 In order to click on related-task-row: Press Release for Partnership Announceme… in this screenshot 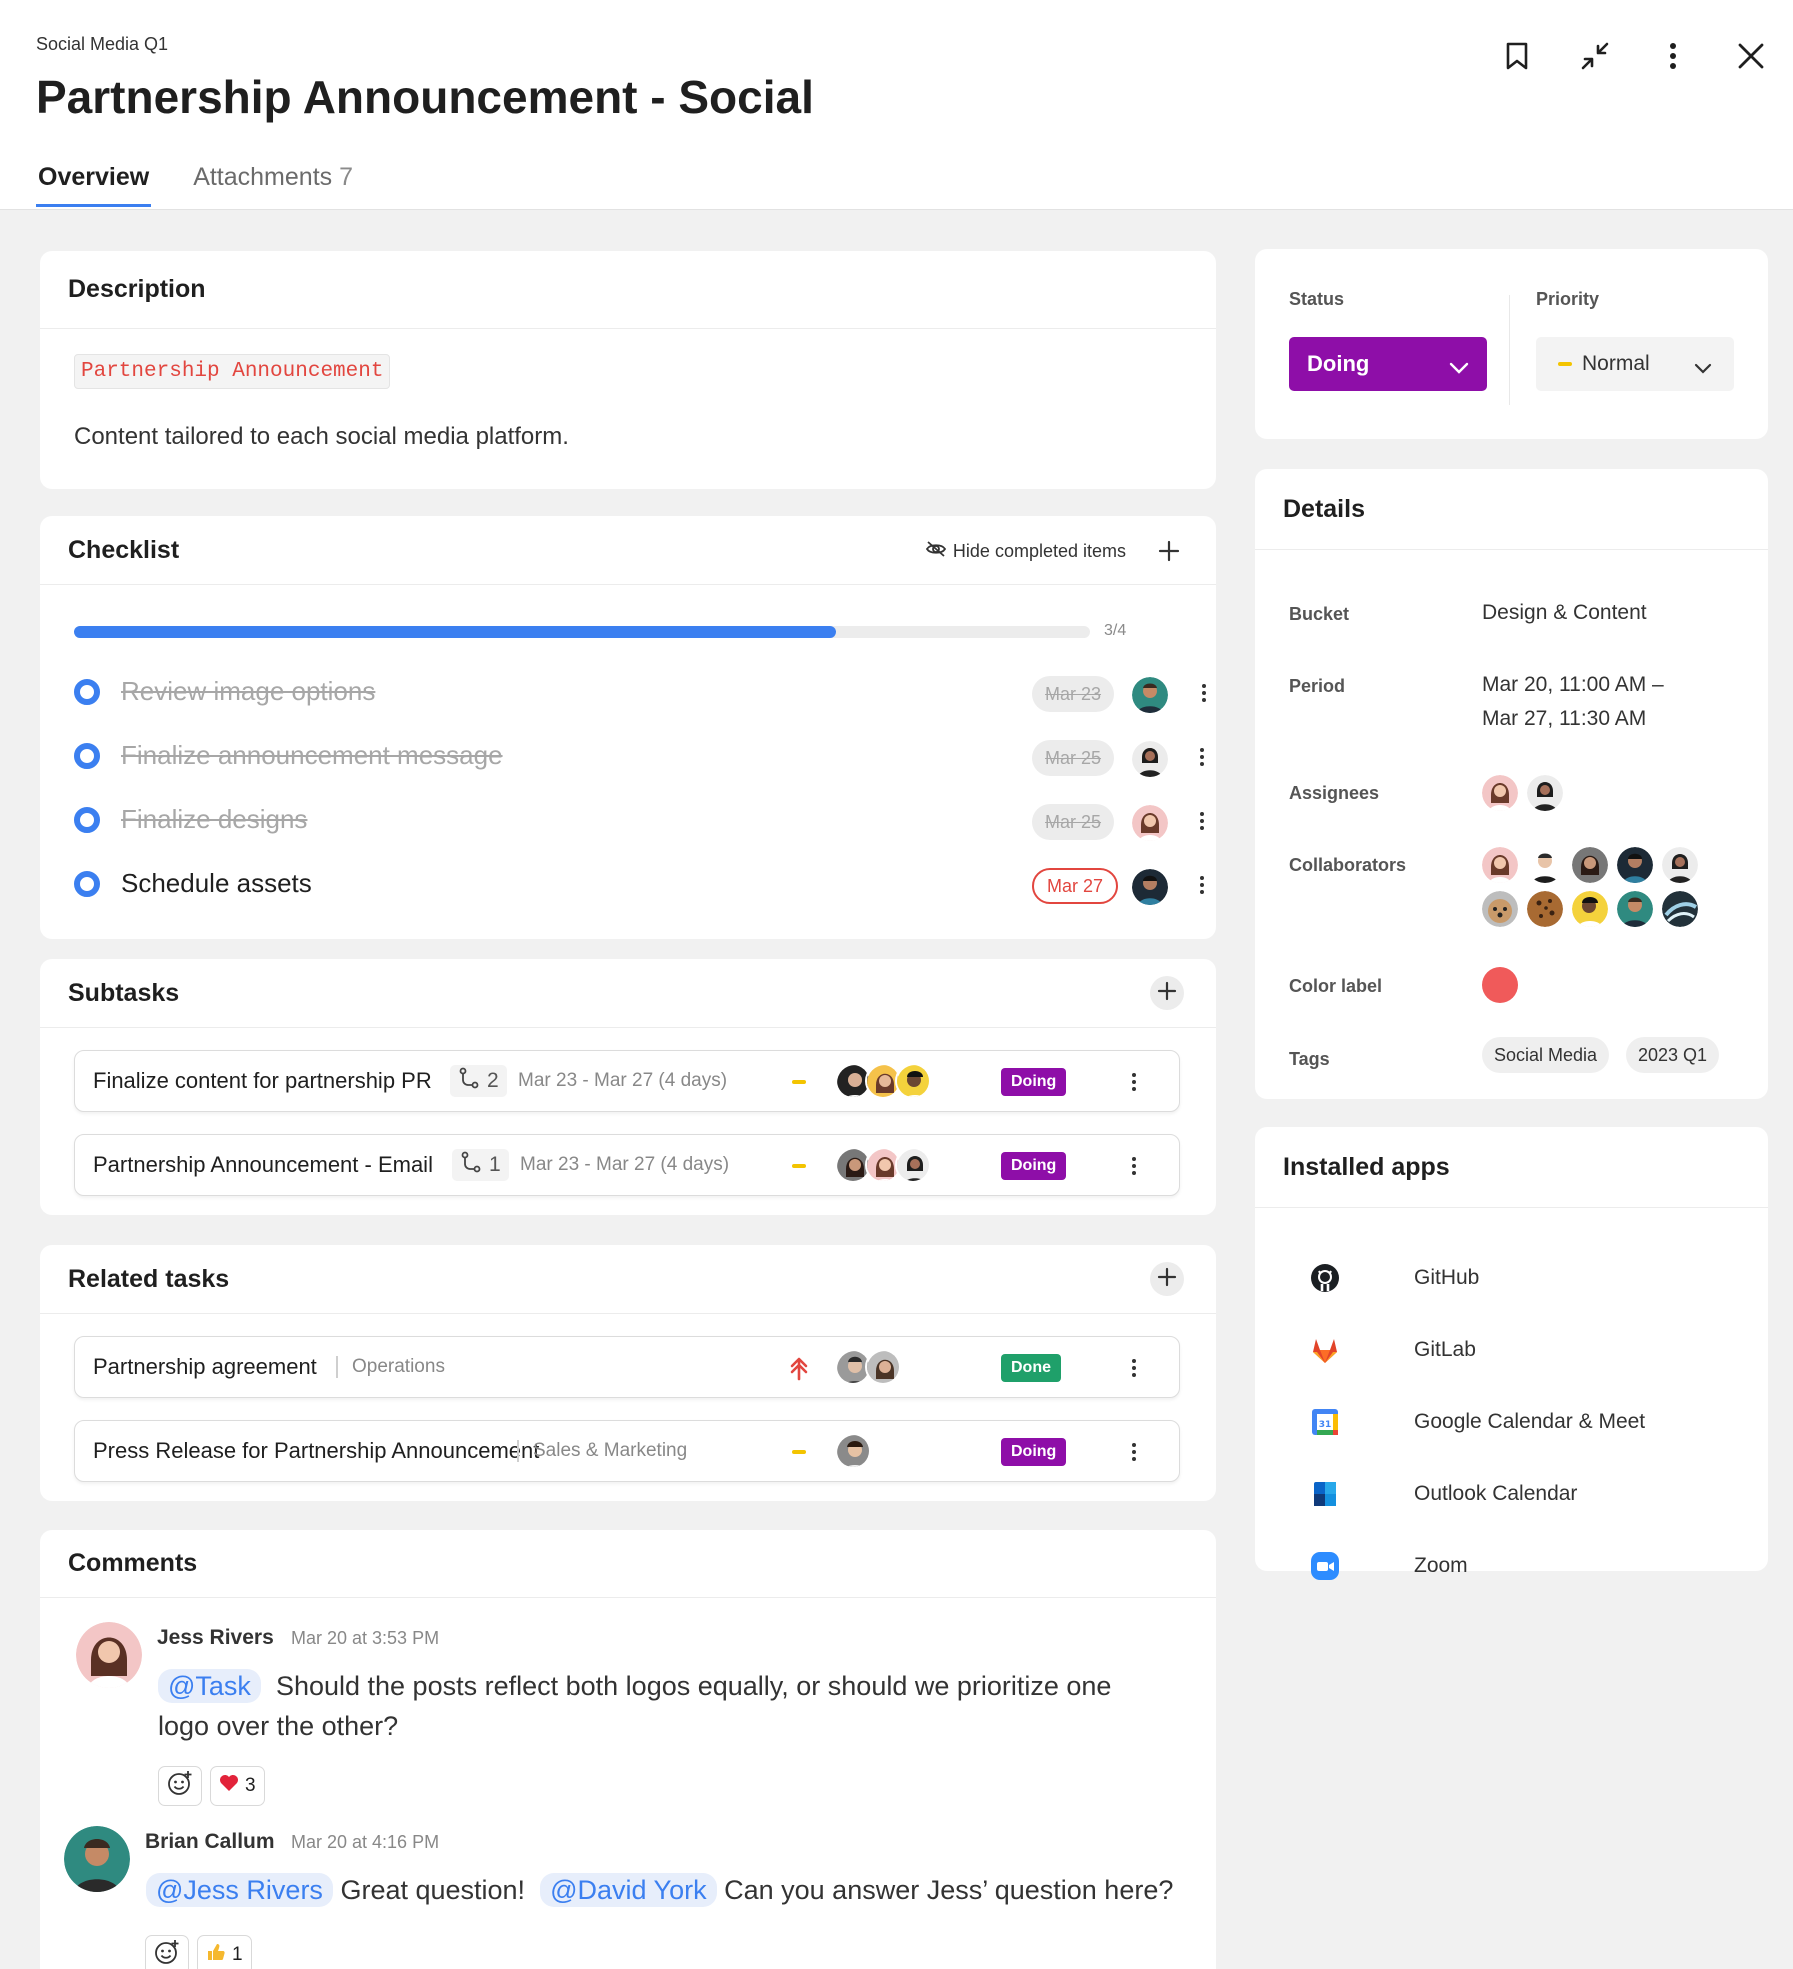, I will do `click(627, 1451)`.